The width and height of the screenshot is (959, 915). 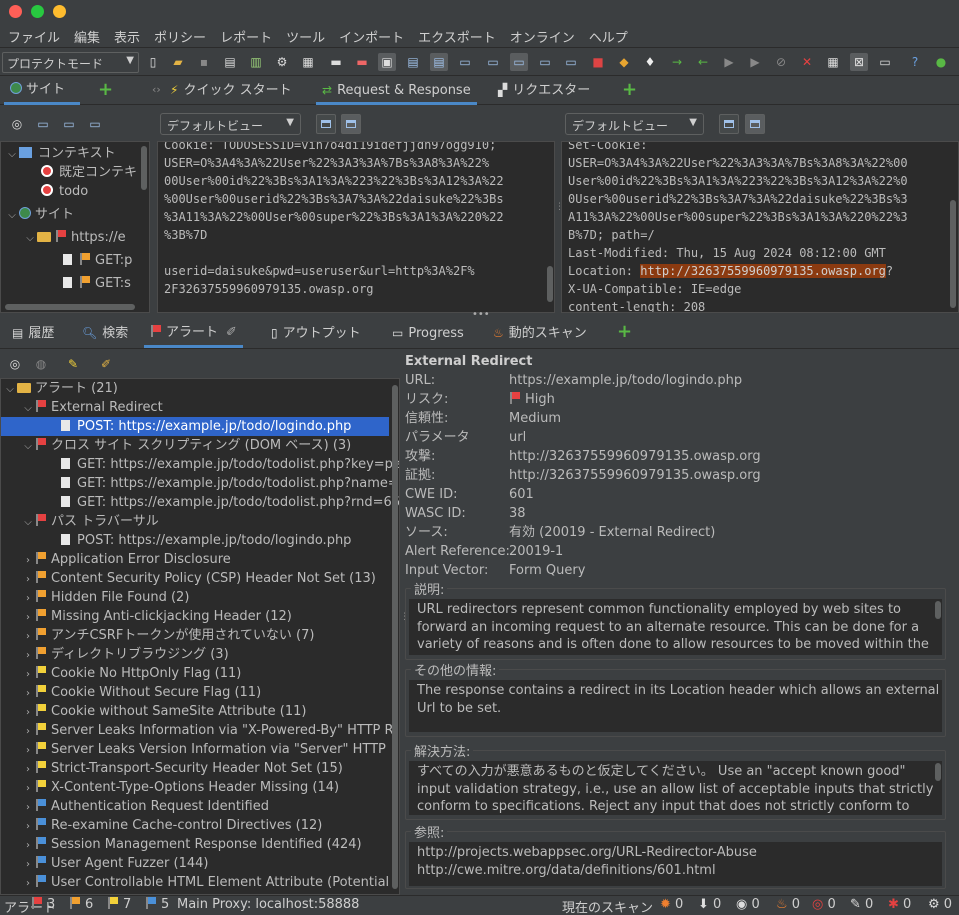 I want to click on detail-value: Medium, so click(x=535, y=418).